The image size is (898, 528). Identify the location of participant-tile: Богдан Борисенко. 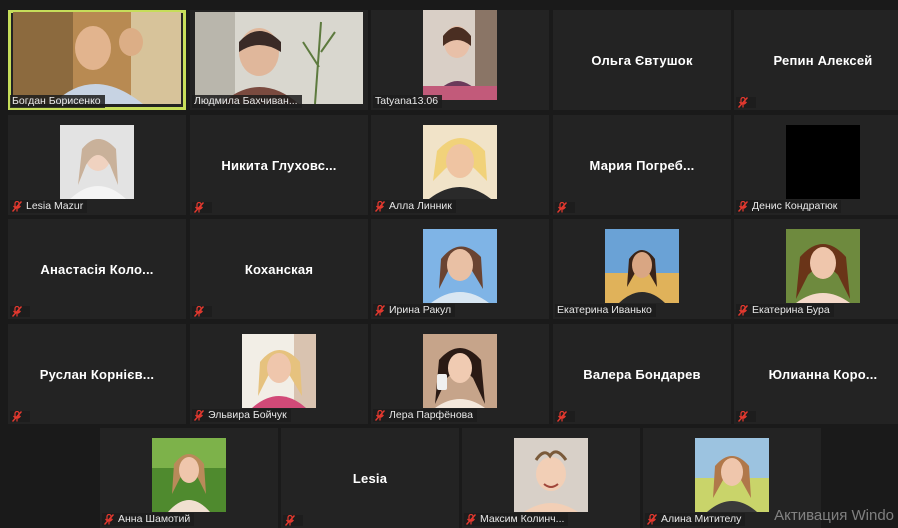
(97, 60).